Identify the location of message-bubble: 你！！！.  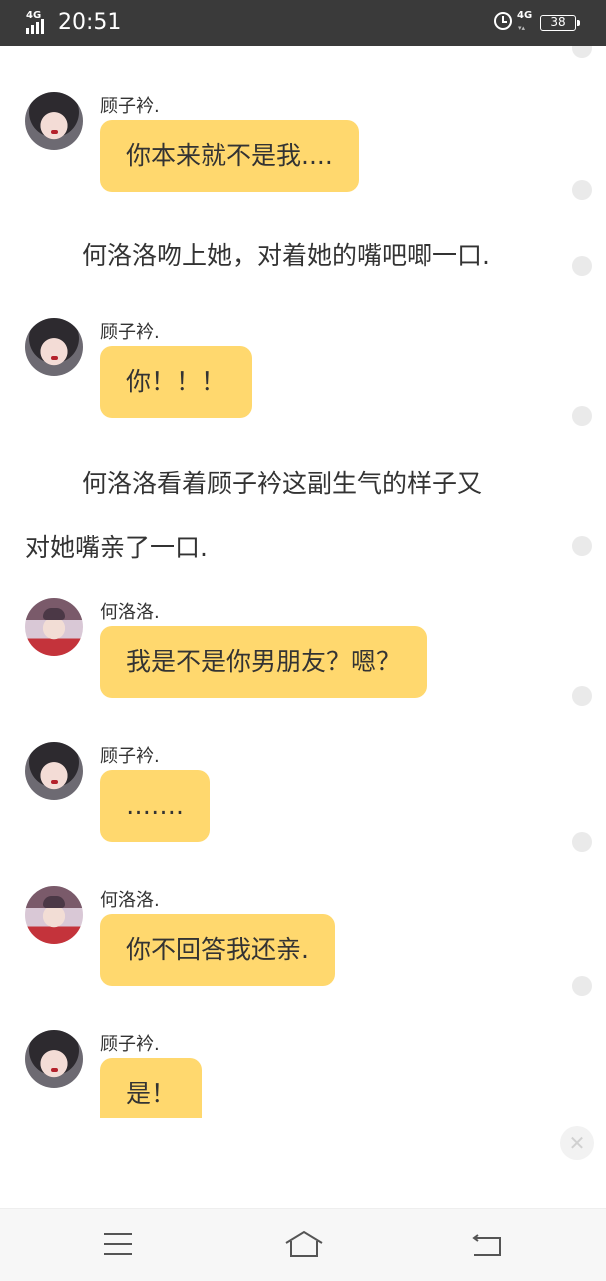
(176, 382).